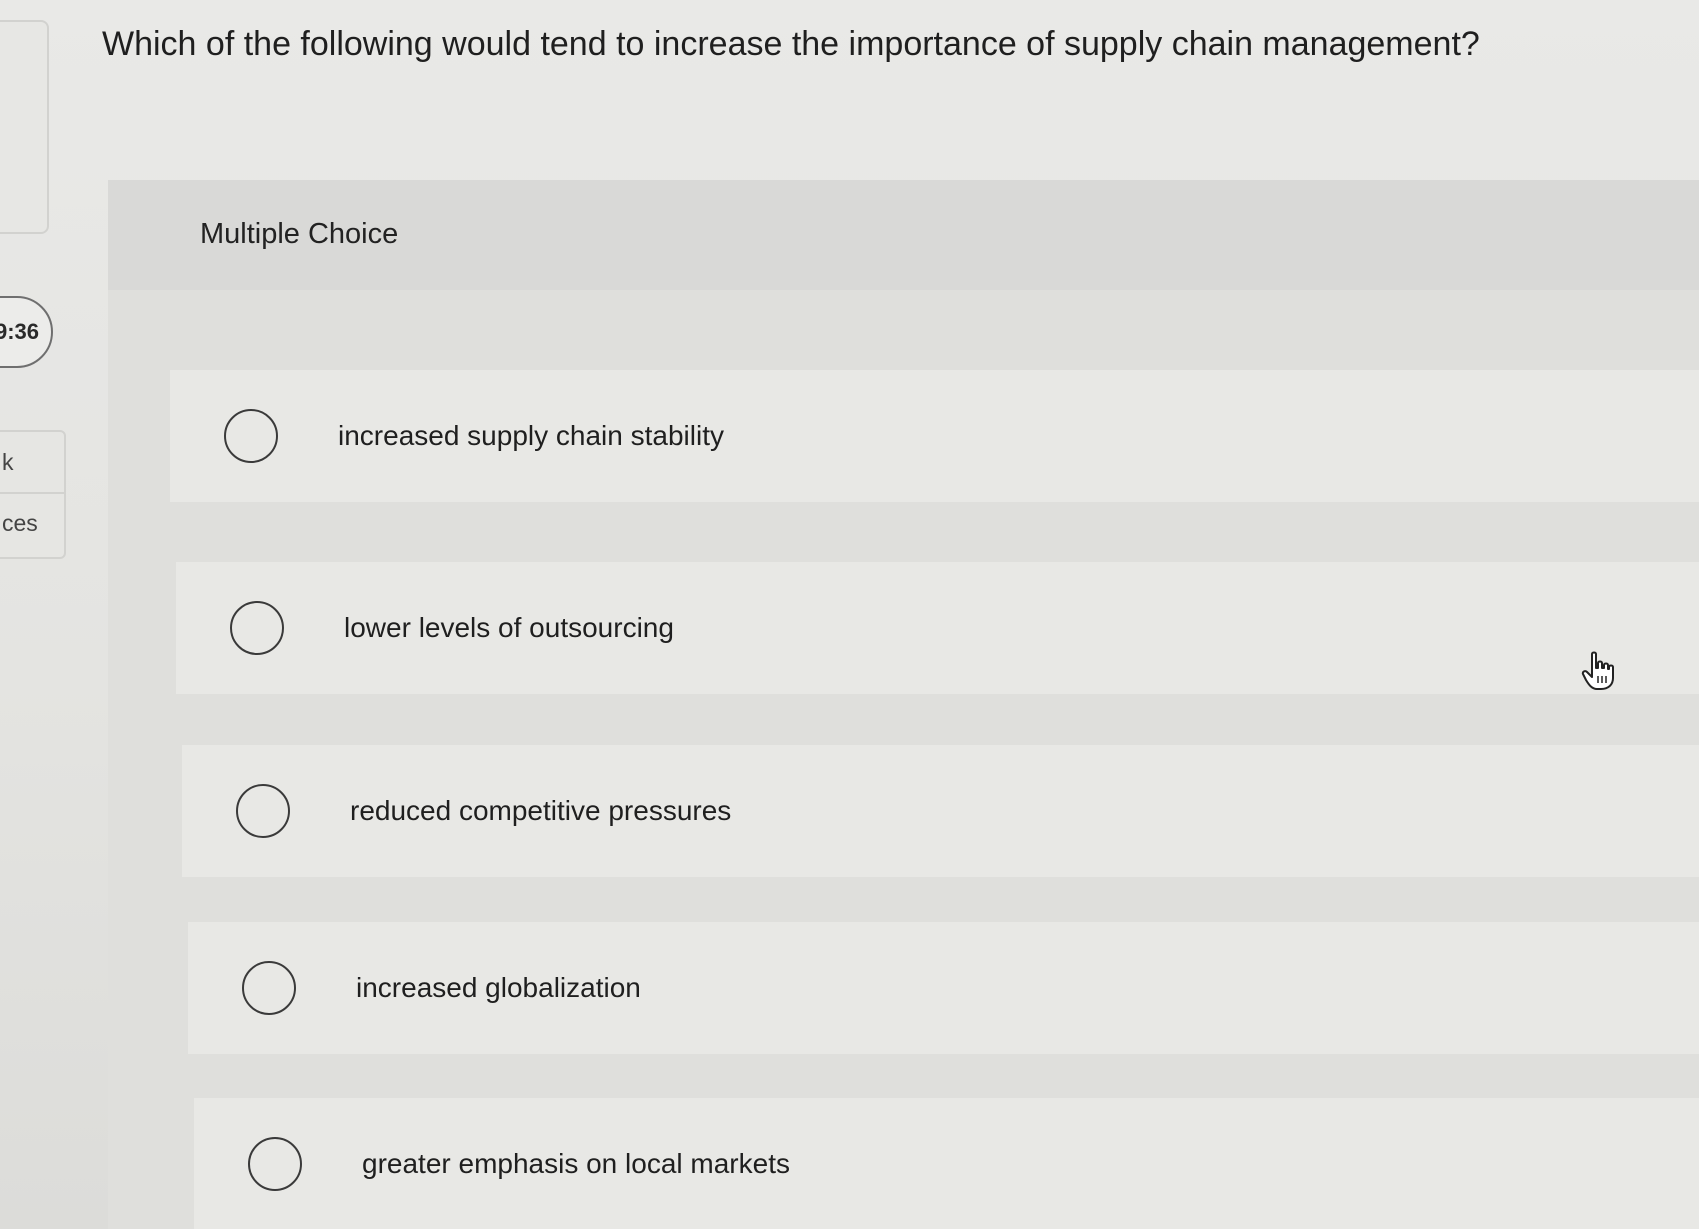  Describe the element at coordinates (19, 331) in the screenshot. I see `timer-text: 9:36` at that location.